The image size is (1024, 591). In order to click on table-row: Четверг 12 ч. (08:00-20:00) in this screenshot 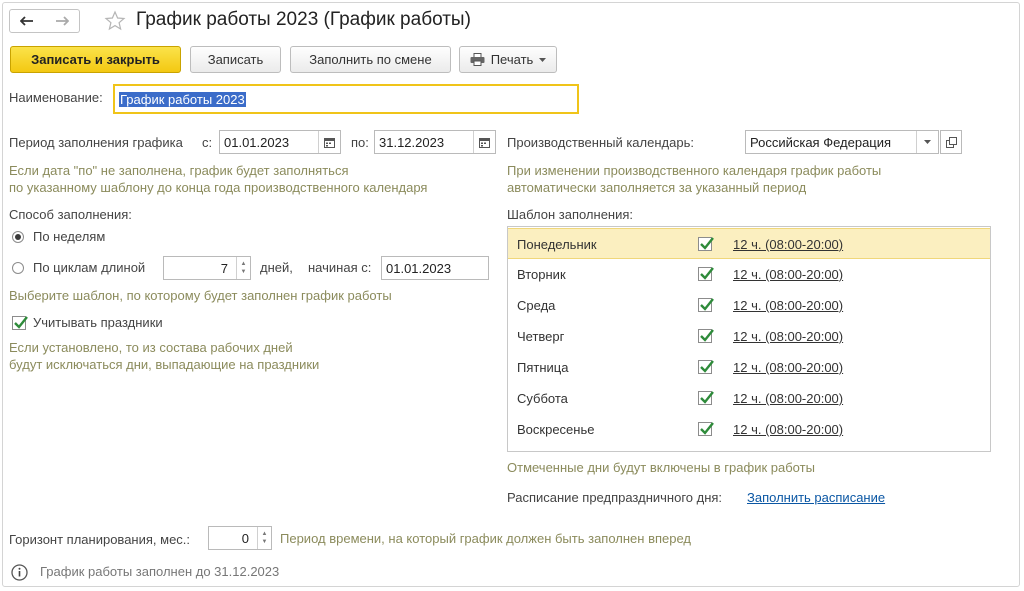, I will do `click(749, 336)`.